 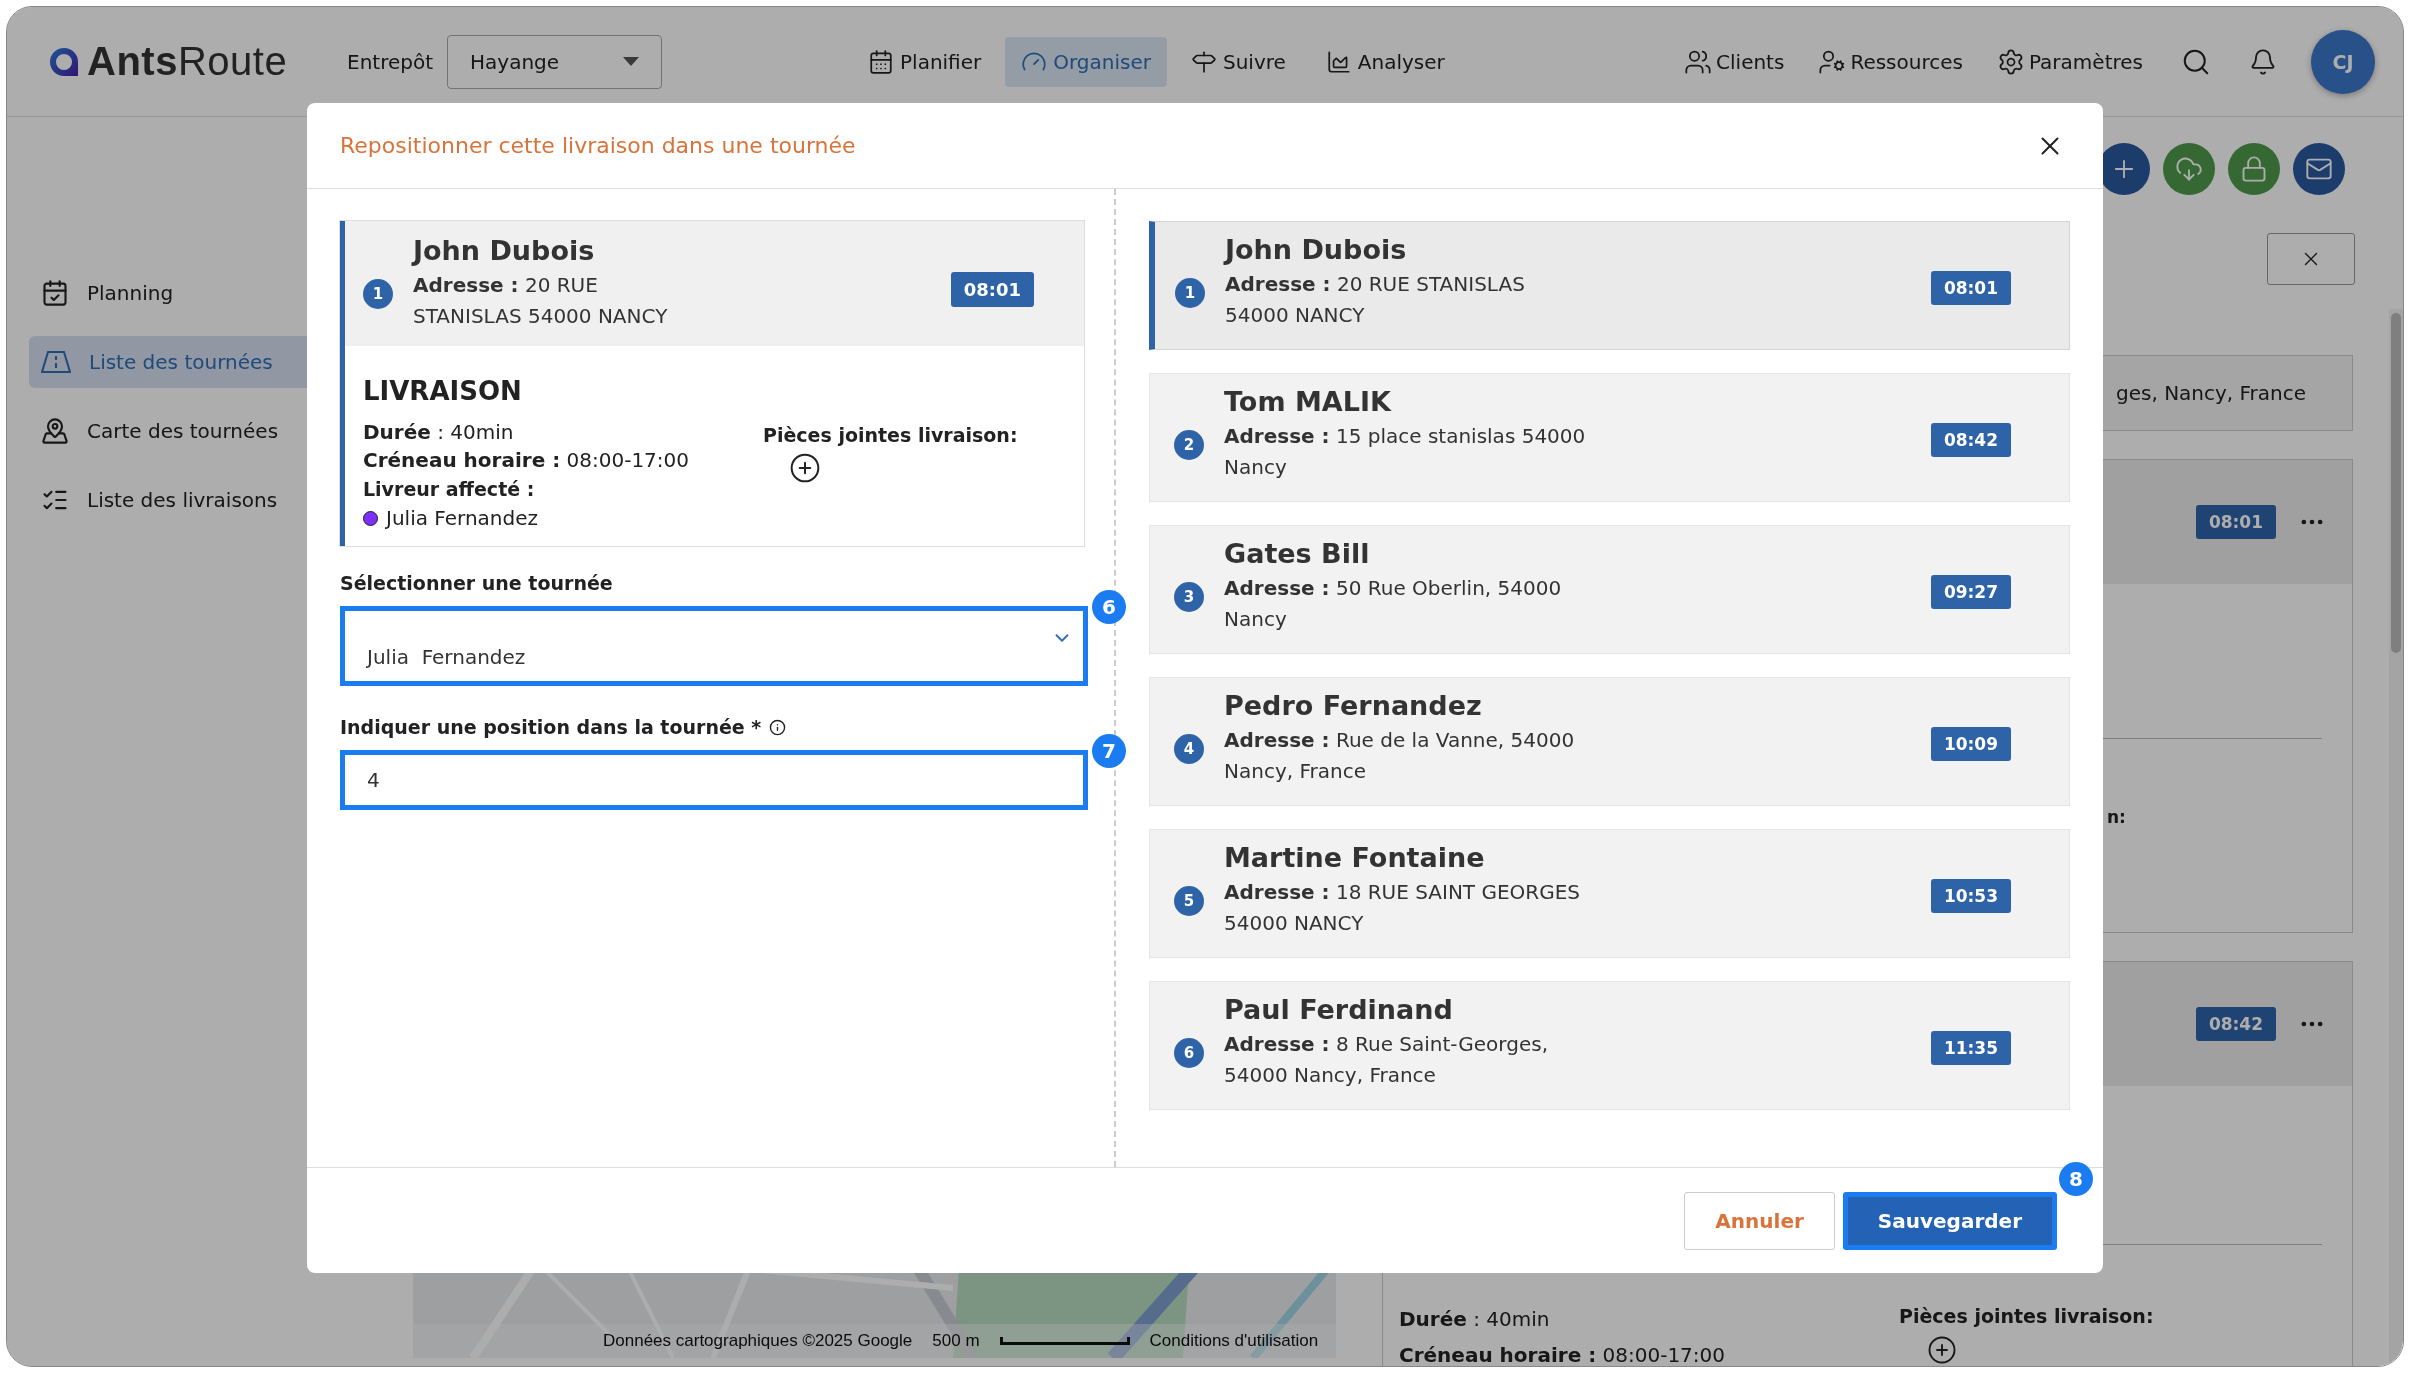 What do you see at coordinates (758, 1341) in the screenshot?
I see `map-attribution: Données cartographiques ©2025 Google` at bounding box center [758, 1341].